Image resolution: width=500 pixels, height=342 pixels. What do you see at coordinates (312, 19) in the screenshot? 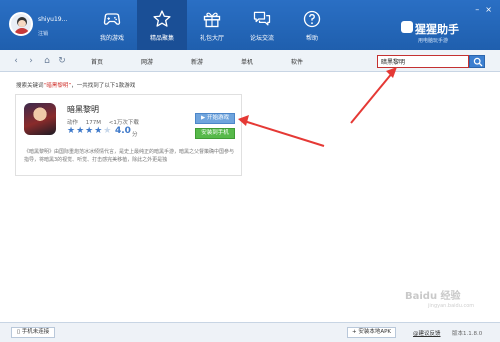
I see `help-icon` at bounding box center [312, 19].